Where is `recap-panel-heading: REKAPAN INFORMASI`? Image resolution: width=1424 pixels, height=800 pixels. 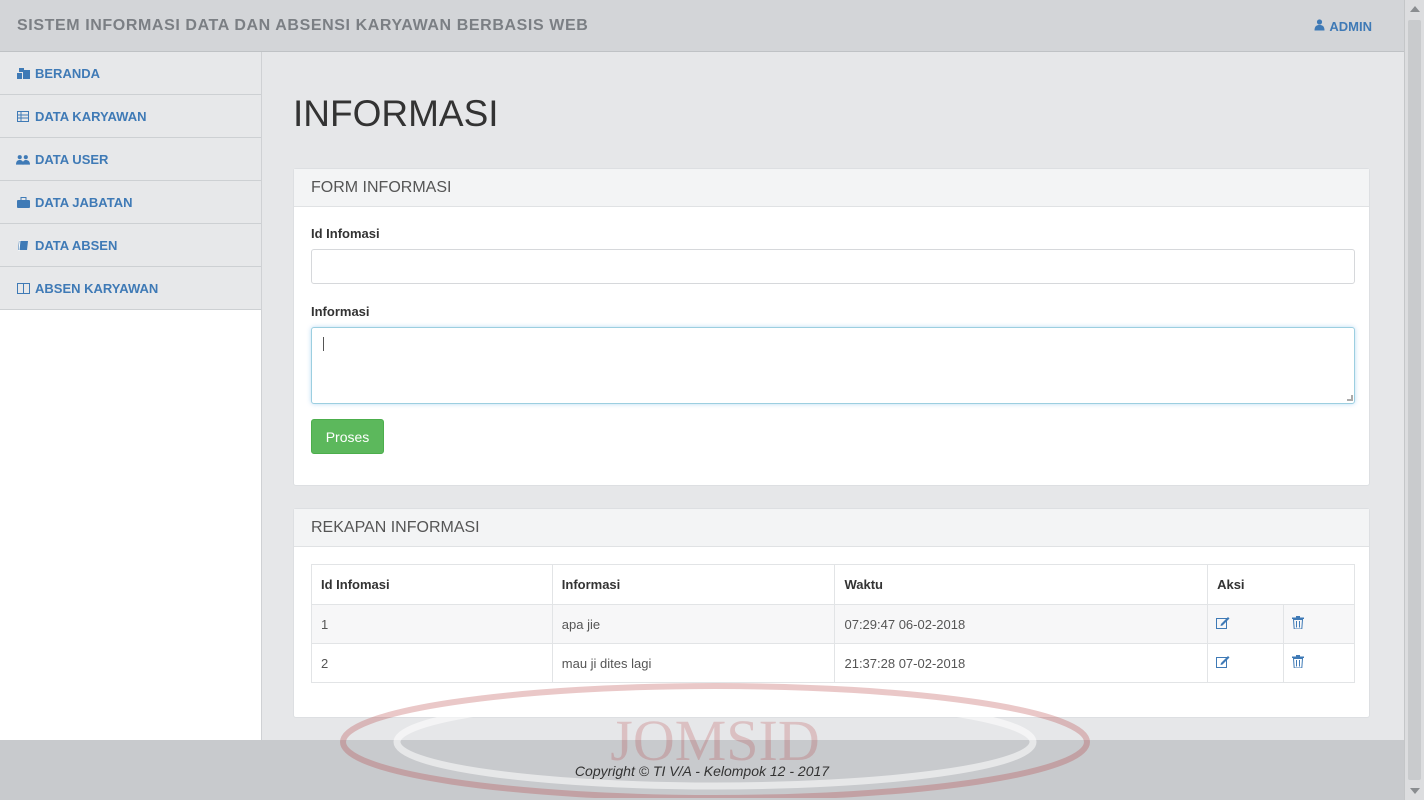 recap-panel-heading: REKAPAN INFORMASI is located at coordinates (831, 528).